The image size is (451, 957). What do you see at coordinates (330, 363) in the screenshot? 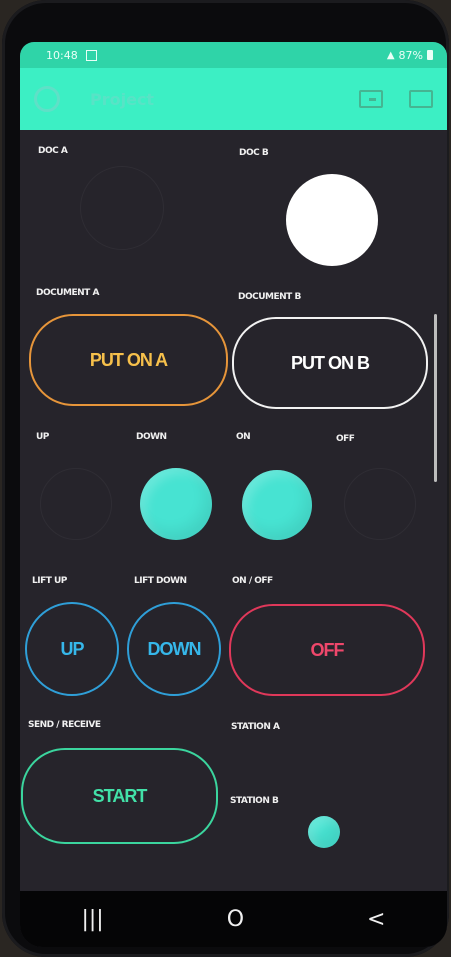
I see `put-on-b-button: PUT ON B` at bounding box center [330, 363].